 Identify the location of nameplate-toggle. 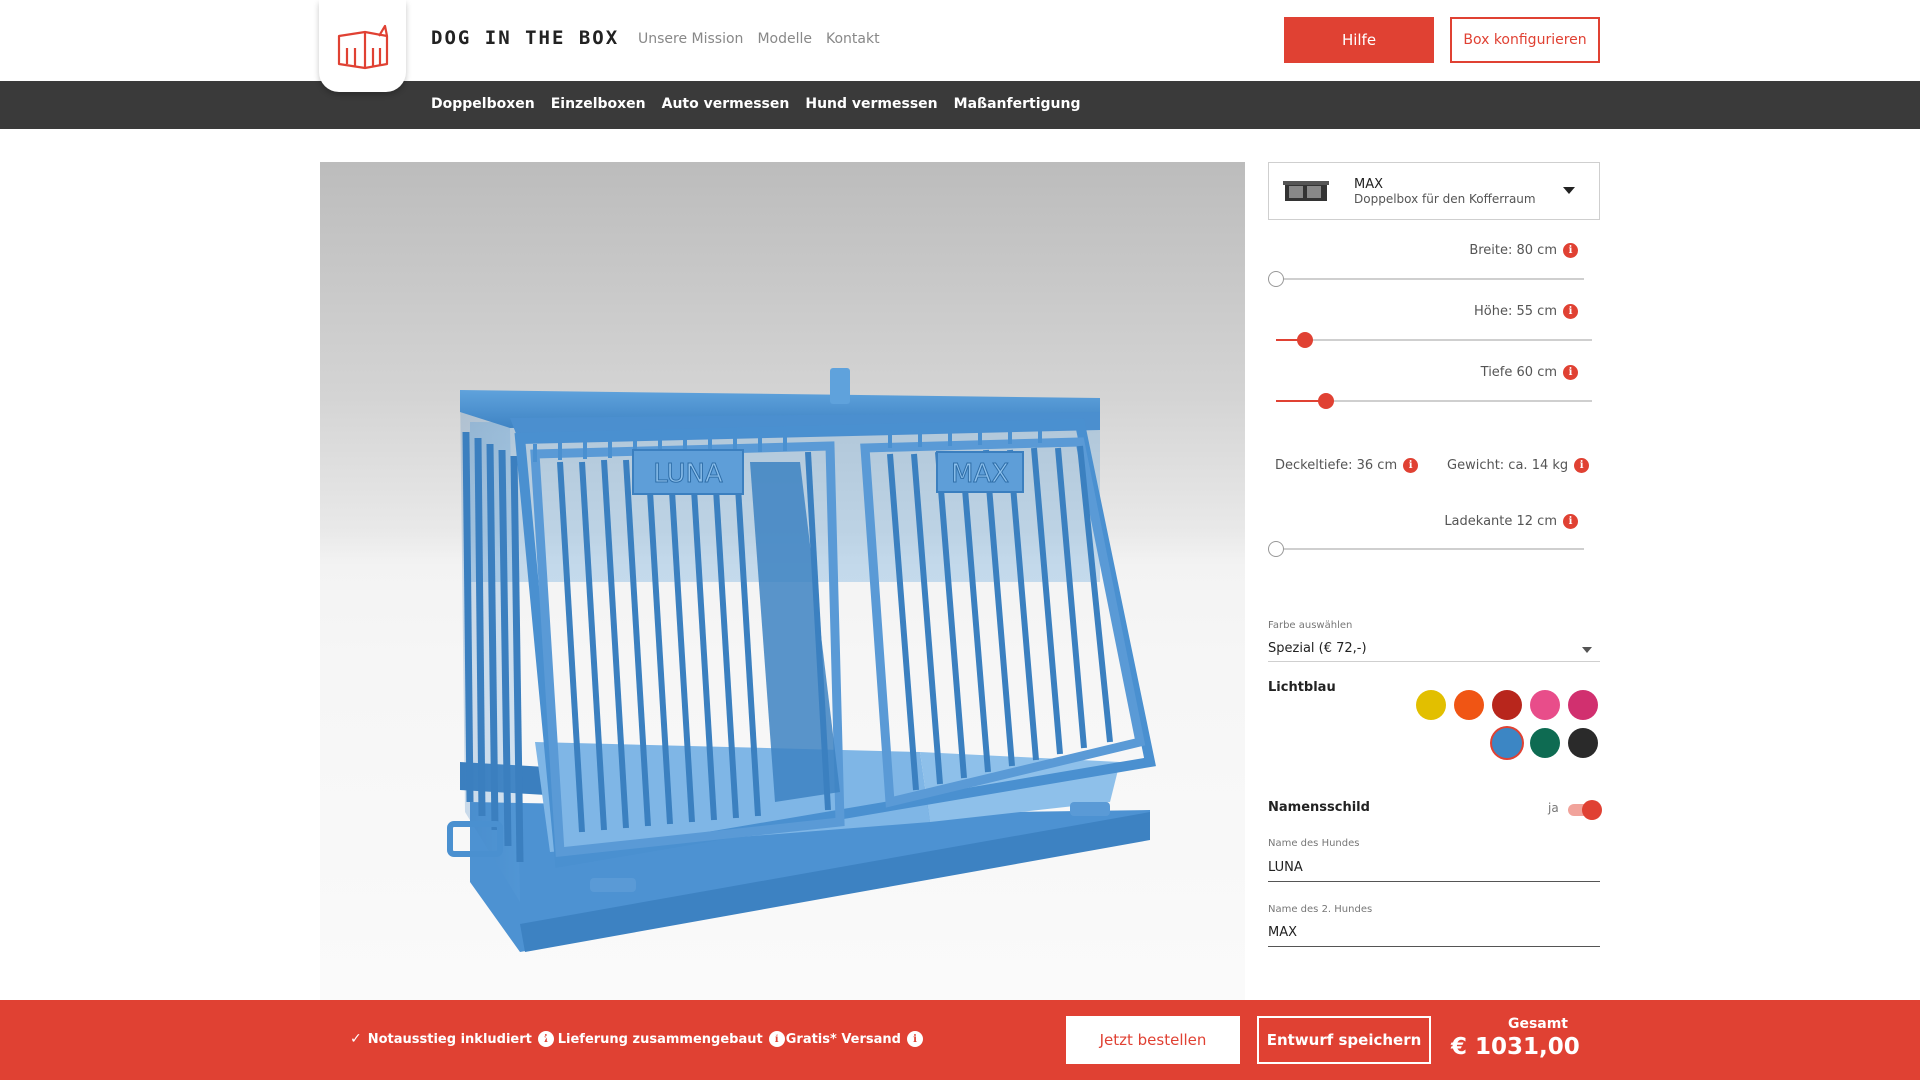
(1585, 810).